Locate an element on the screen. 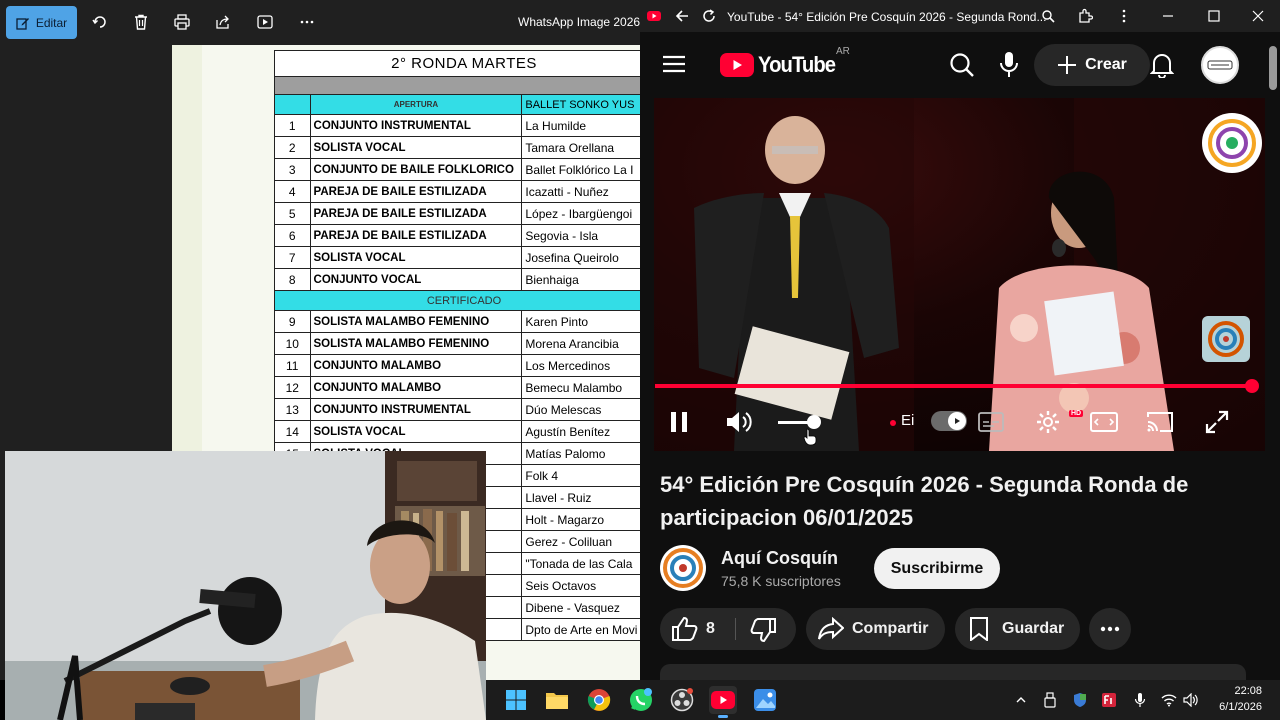 The width and height of the screenshot is (1280, 720). cast-icon is located at coordinates (1160, 422).